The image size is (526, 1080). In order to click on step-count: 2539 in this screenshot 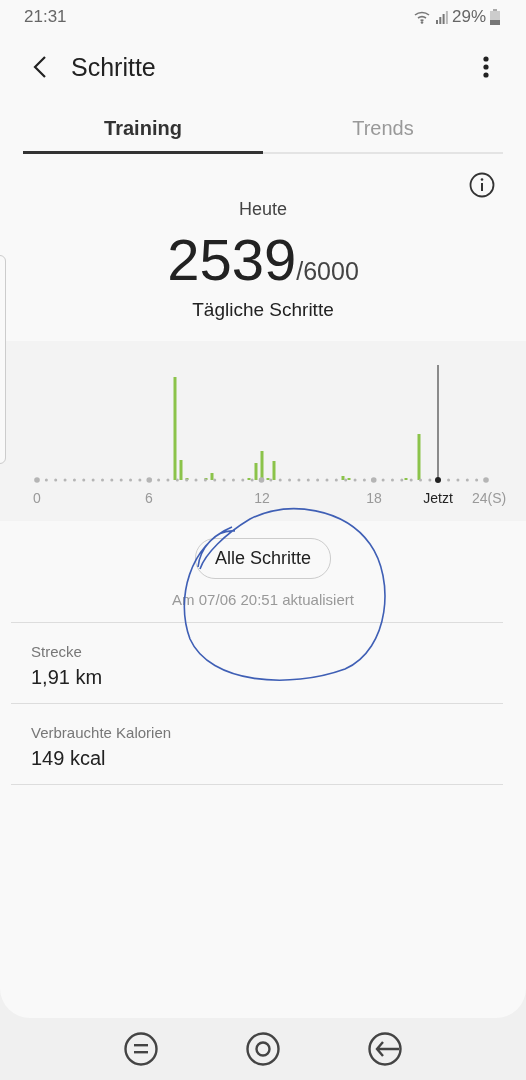, I will do `click(232, 259)`.